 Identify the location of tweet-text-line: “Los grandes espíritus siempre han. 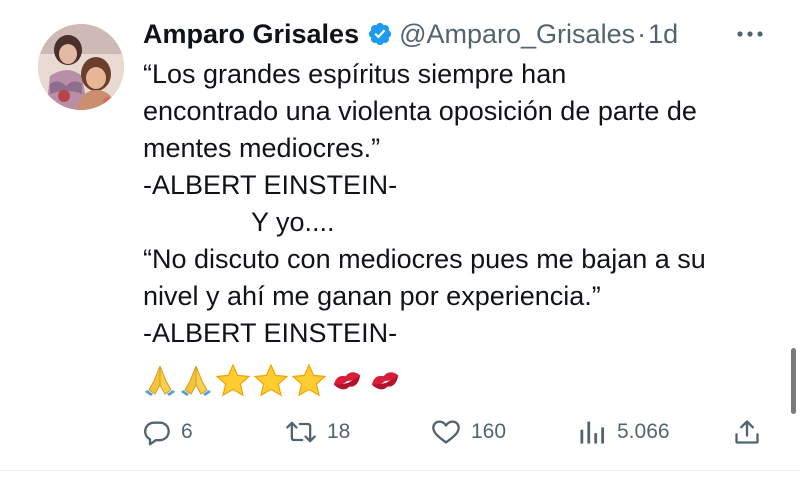
(355, 74).